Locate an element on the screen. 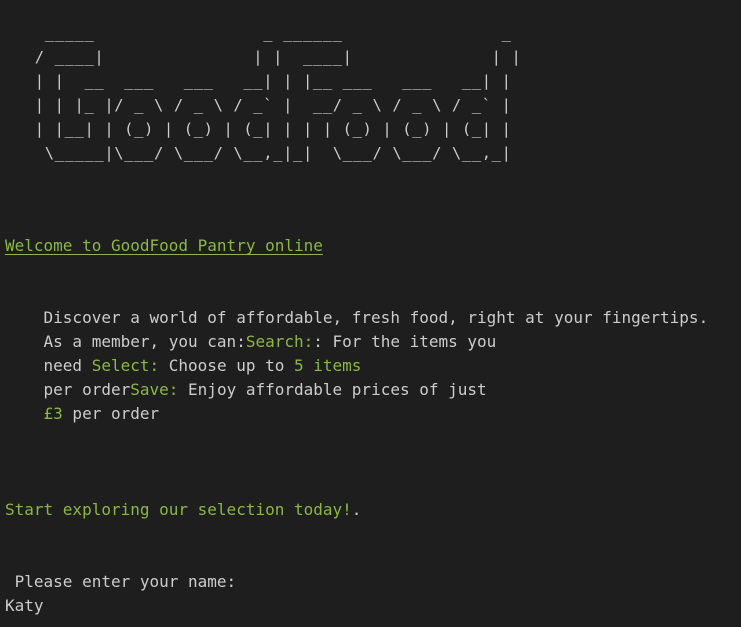 Image resolution: width=741 pixels, height=627 pixels. item-limit: 5 items is located at coordinates (328, 365).